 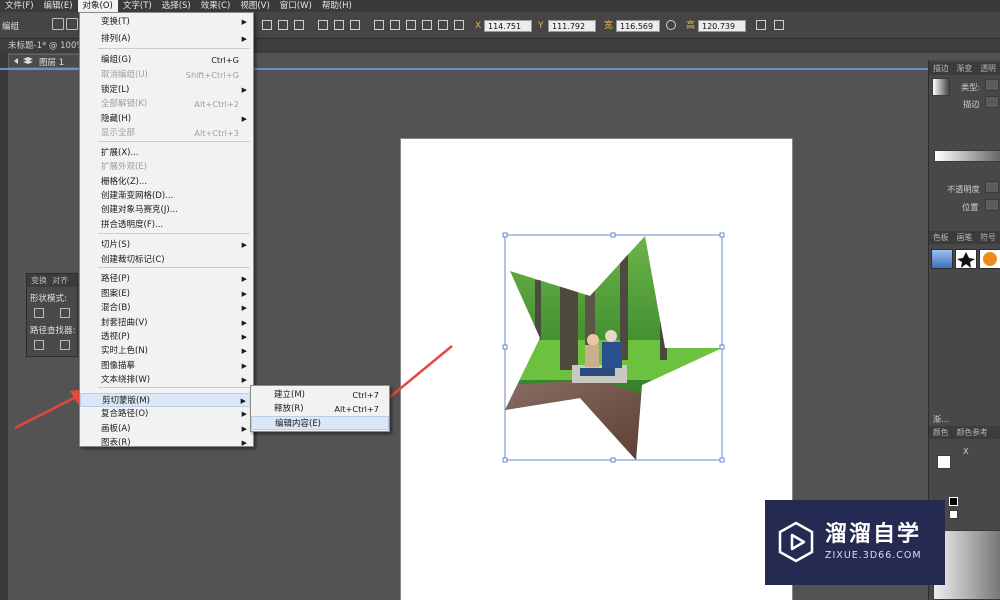 I want to click on object-menu-item: 画板(A) ▶, so click(x=166, y=429).